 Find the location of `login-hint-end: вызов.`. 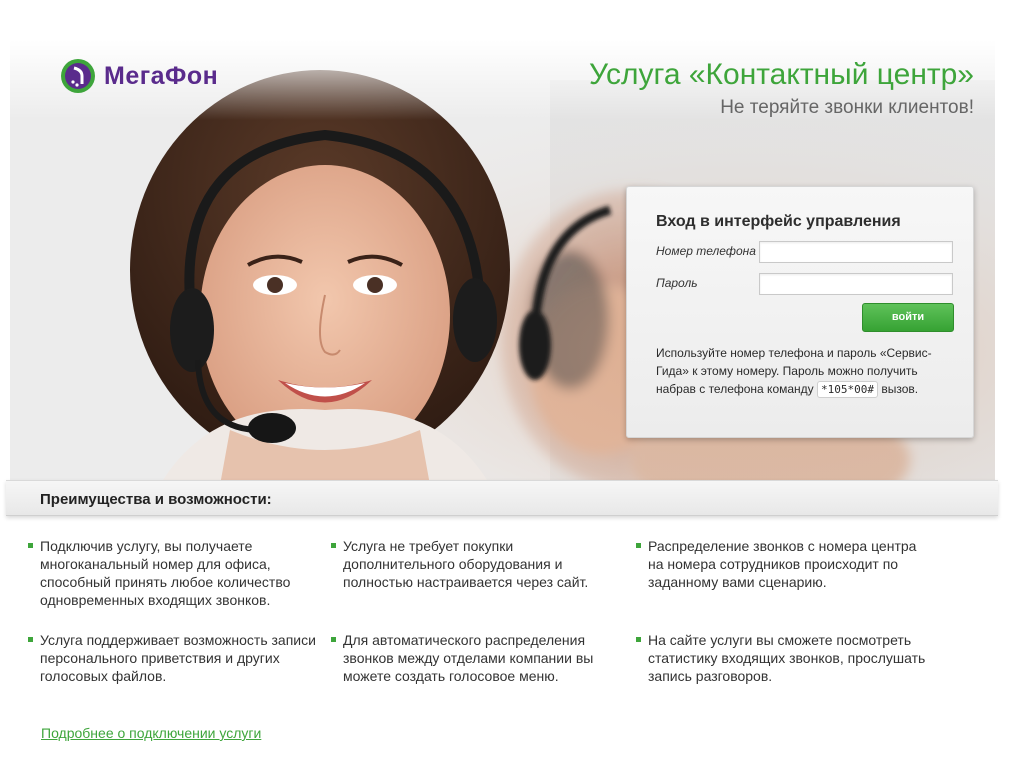

login-hint-end: вызов. is located at coordinates (900, 389).